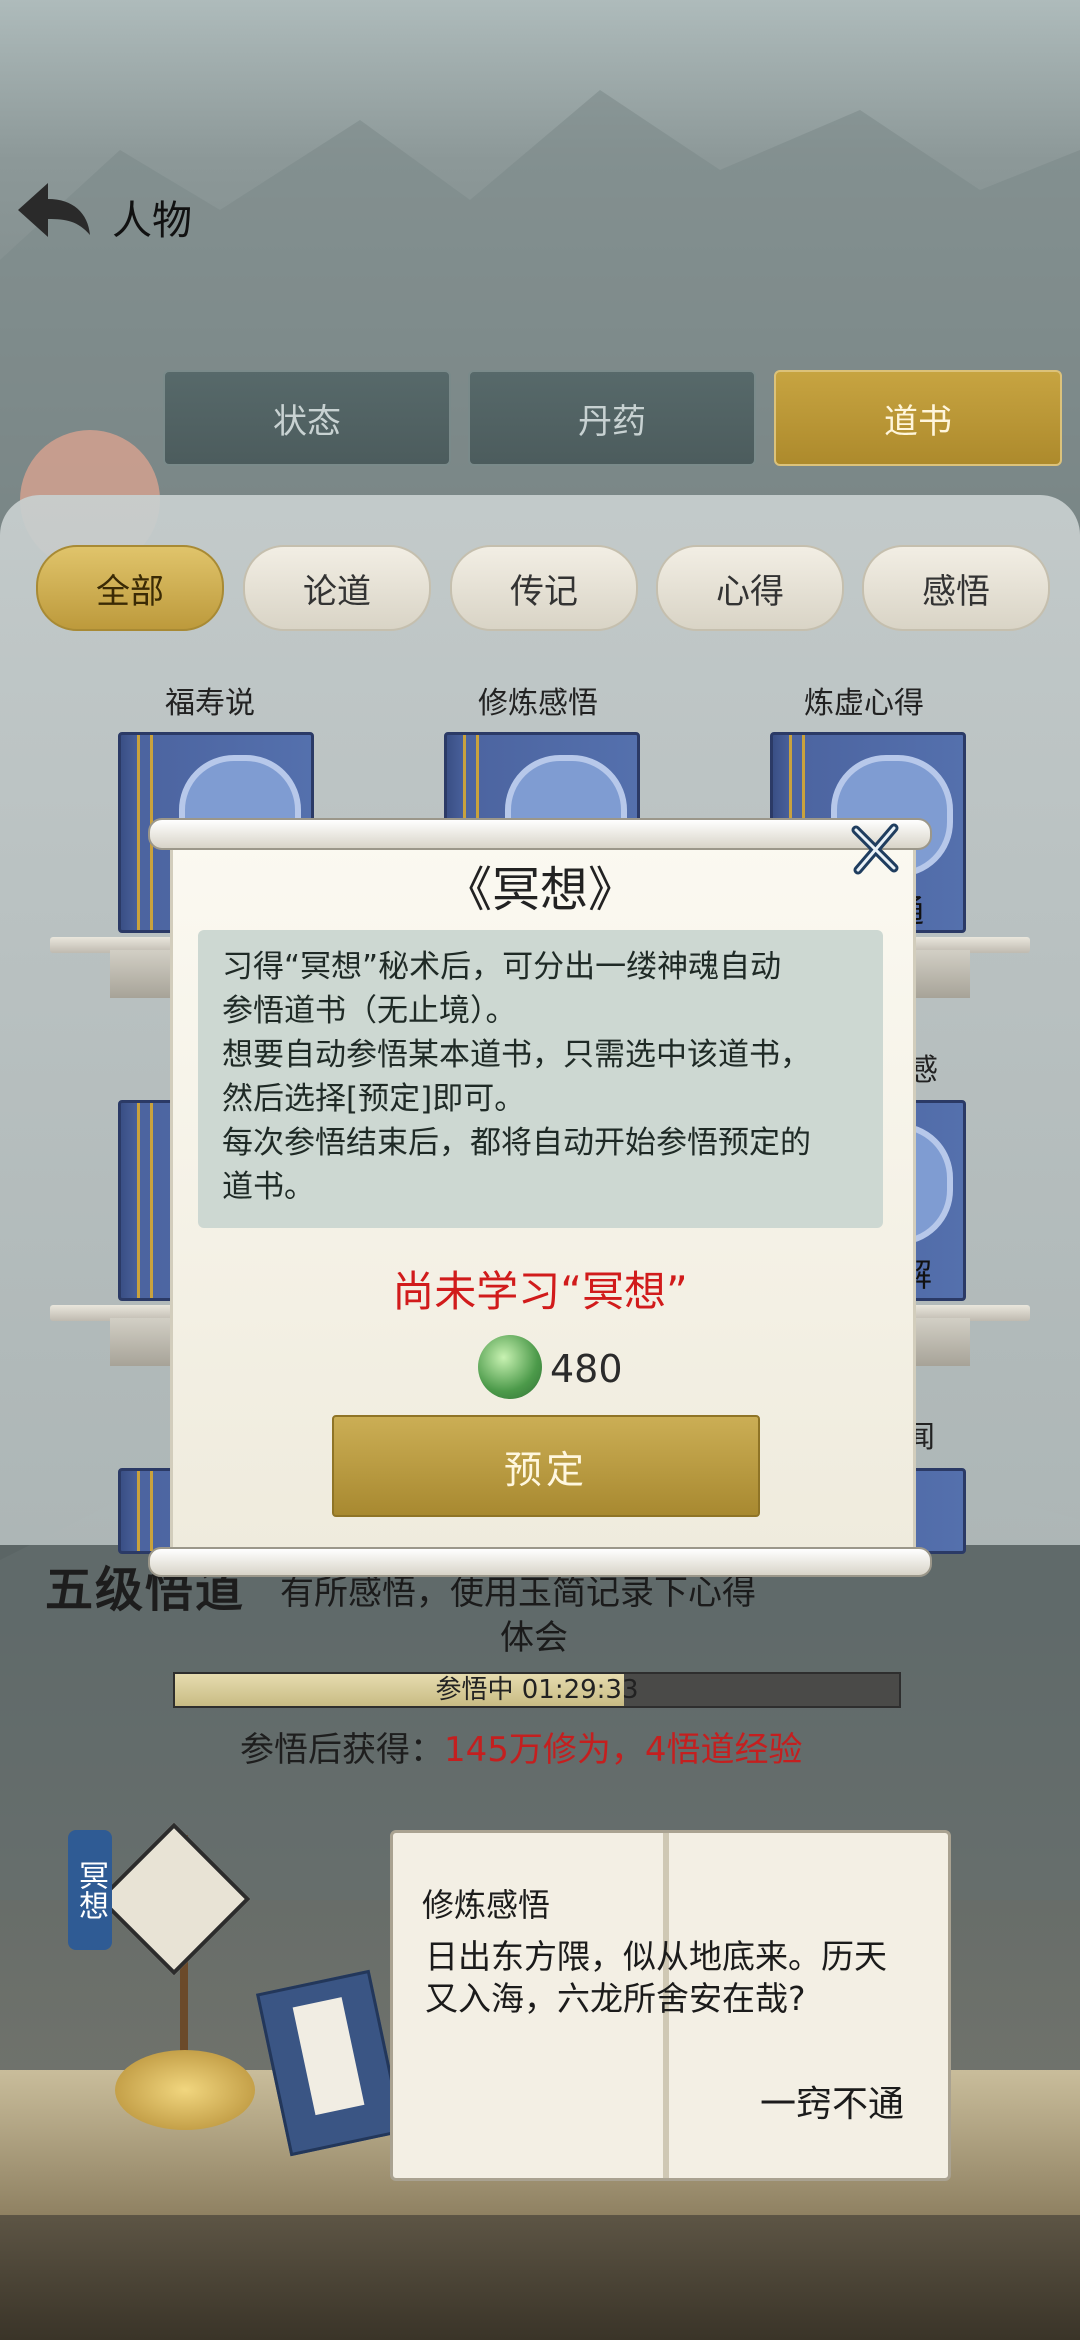  I want to click on description-line: 道书。, so click(268, 1187).